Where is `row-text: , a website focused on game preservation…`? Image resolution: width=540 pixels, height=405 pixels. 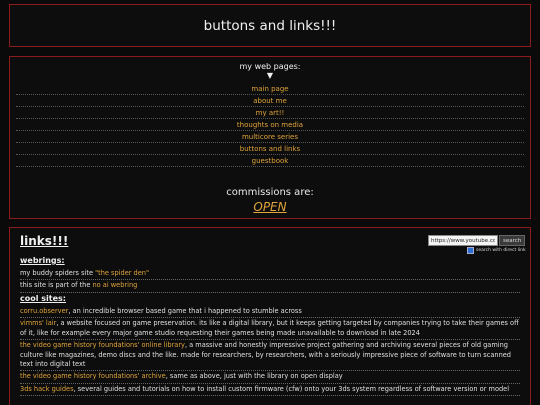 row-text: , a website focused on game preservation… is located at coordinates (269, 328).